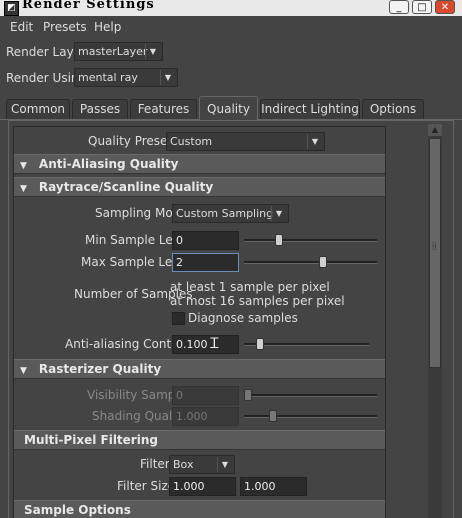  I want to click on filter-dropdown: Box ▼, so click(202, 464).